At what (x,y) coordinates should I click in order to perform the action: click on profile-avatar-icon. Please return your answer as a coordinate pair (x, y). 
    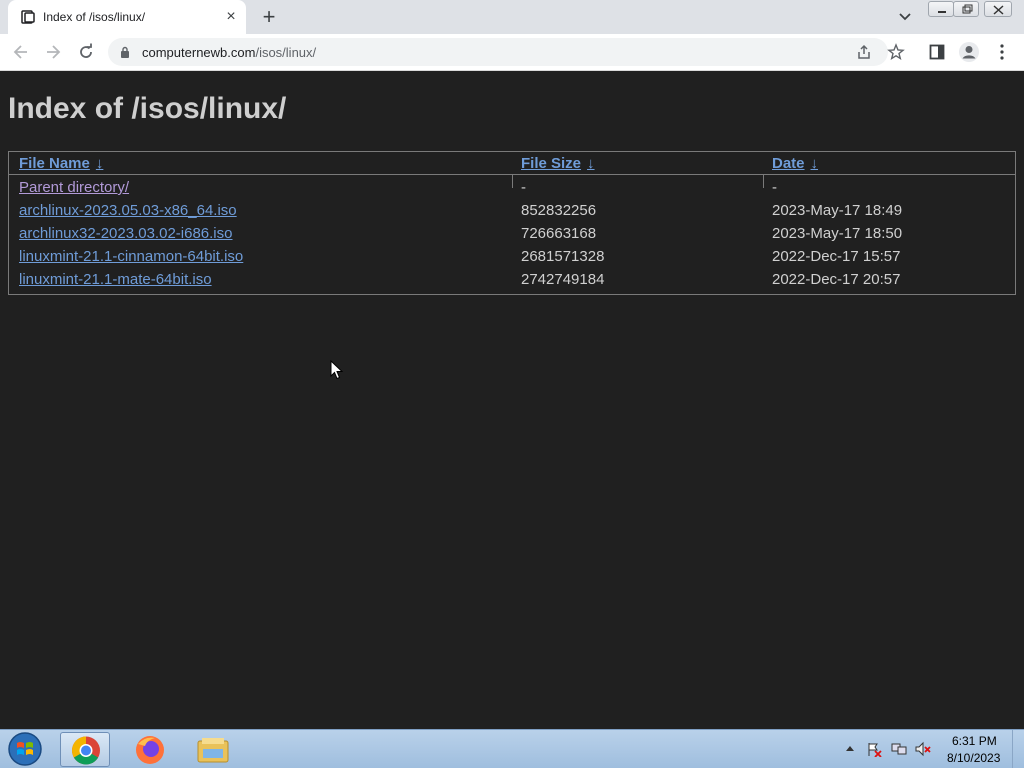
    Looking at the image, I should click on (969, 52).